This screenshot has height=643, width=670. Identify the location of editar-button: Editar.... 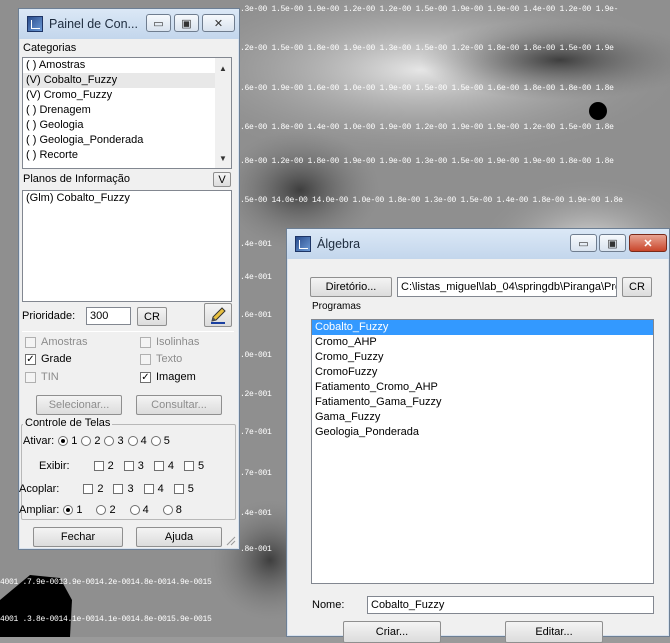
(554, 632).